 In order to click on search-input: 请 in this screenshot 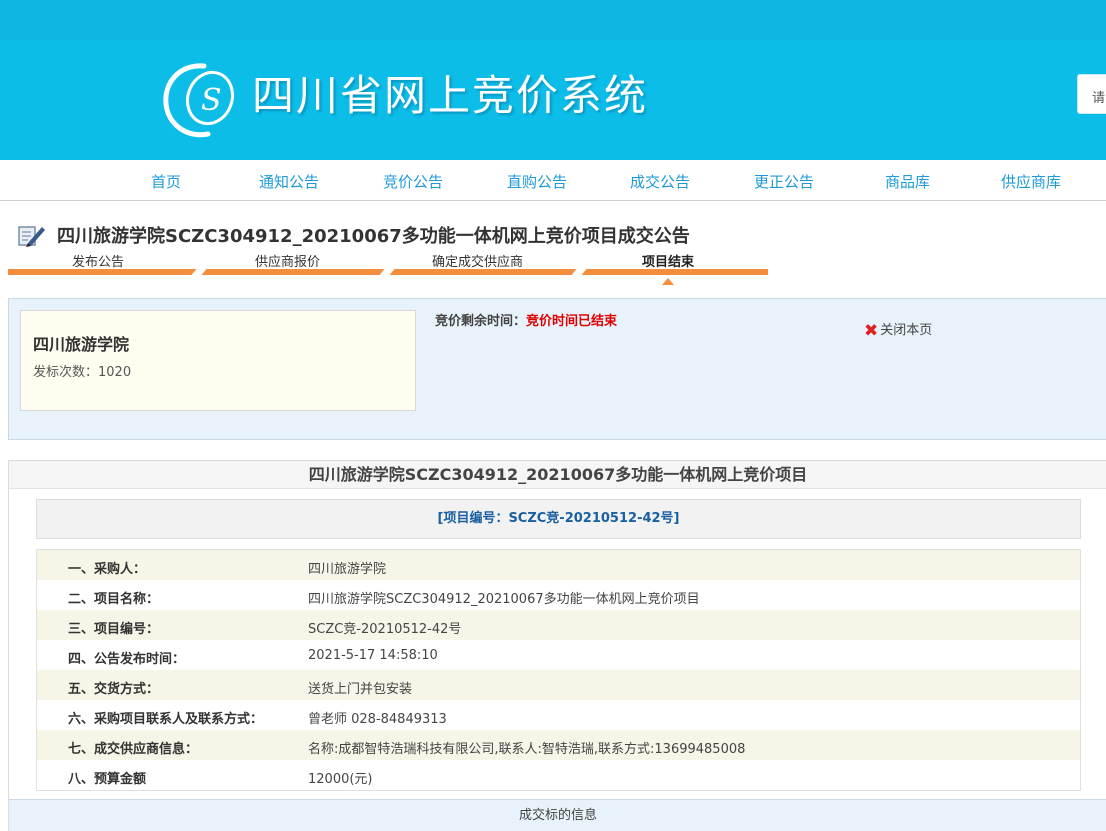, I will do `click(1091, 94)`.